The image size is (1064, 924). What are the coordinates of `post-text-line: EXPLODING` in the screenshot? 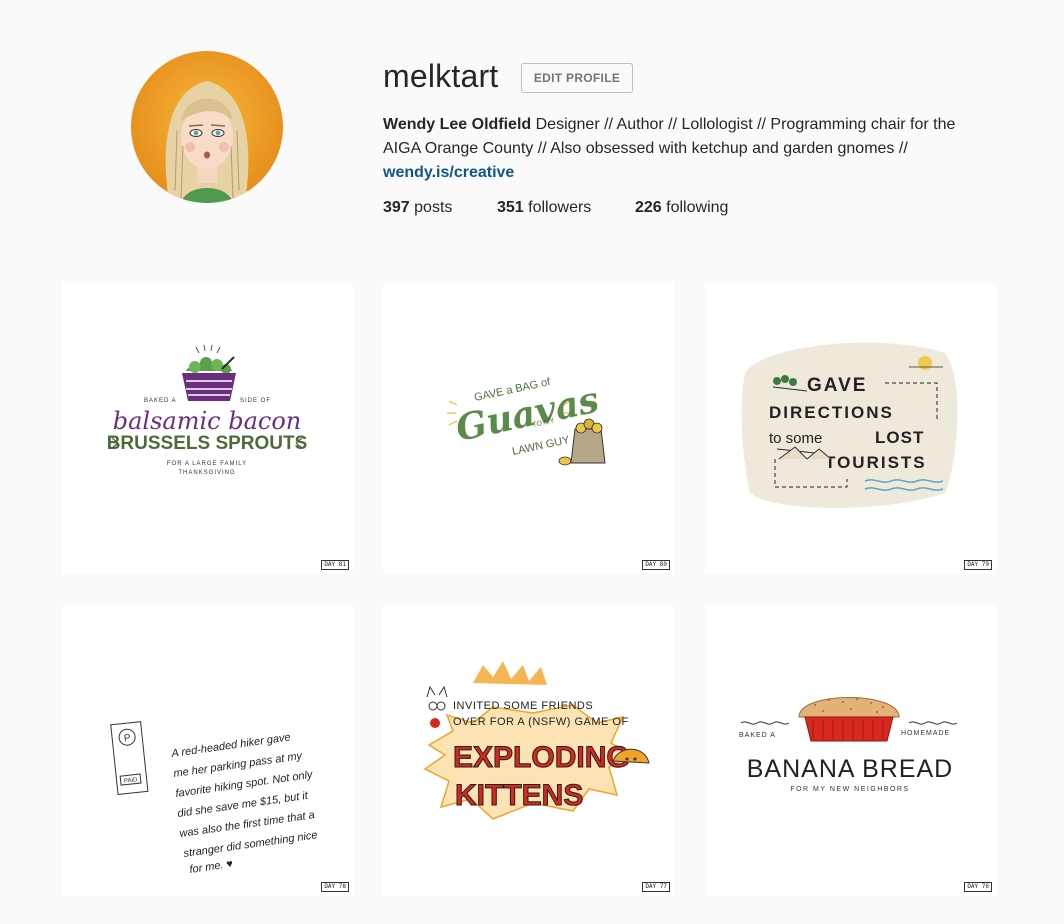 It's located at (541, 757).